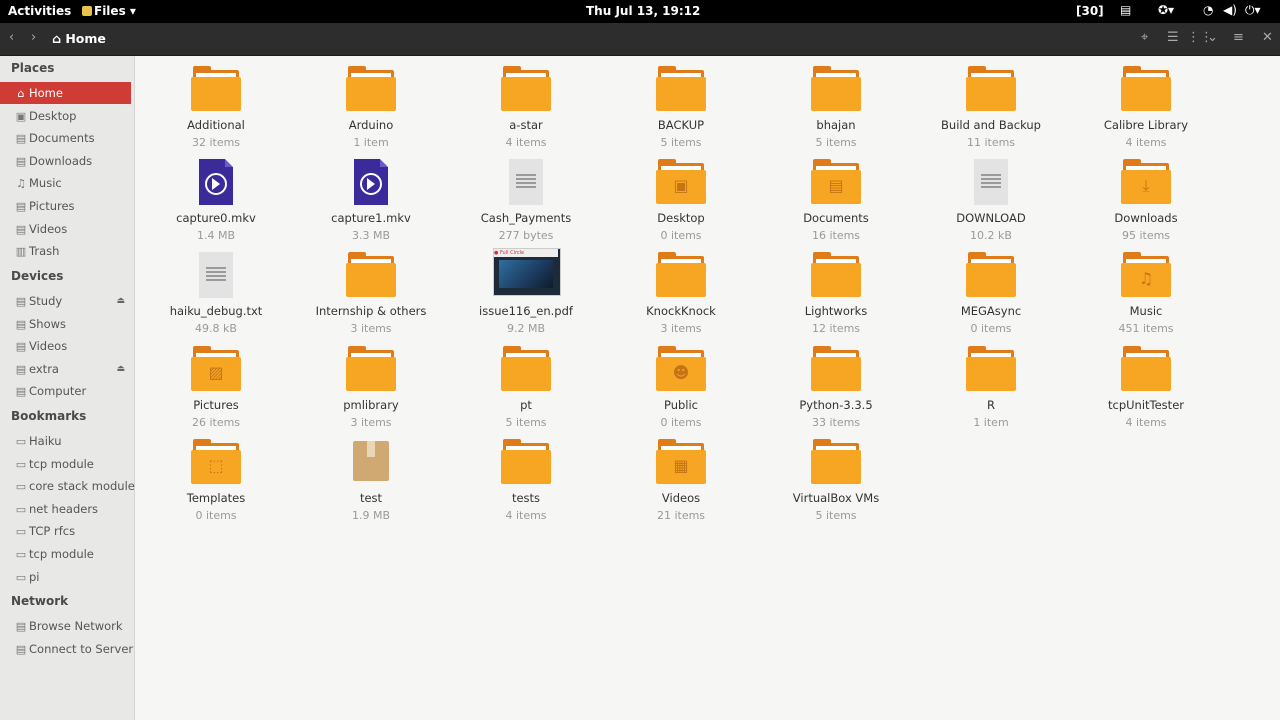 This screenshot has height=720, width=1280. What do you see at coordinates (65, 206) in the screenshot?
I see `sidebar-item-pictures: ▤ Pictures` at bounding box center [65, 206].